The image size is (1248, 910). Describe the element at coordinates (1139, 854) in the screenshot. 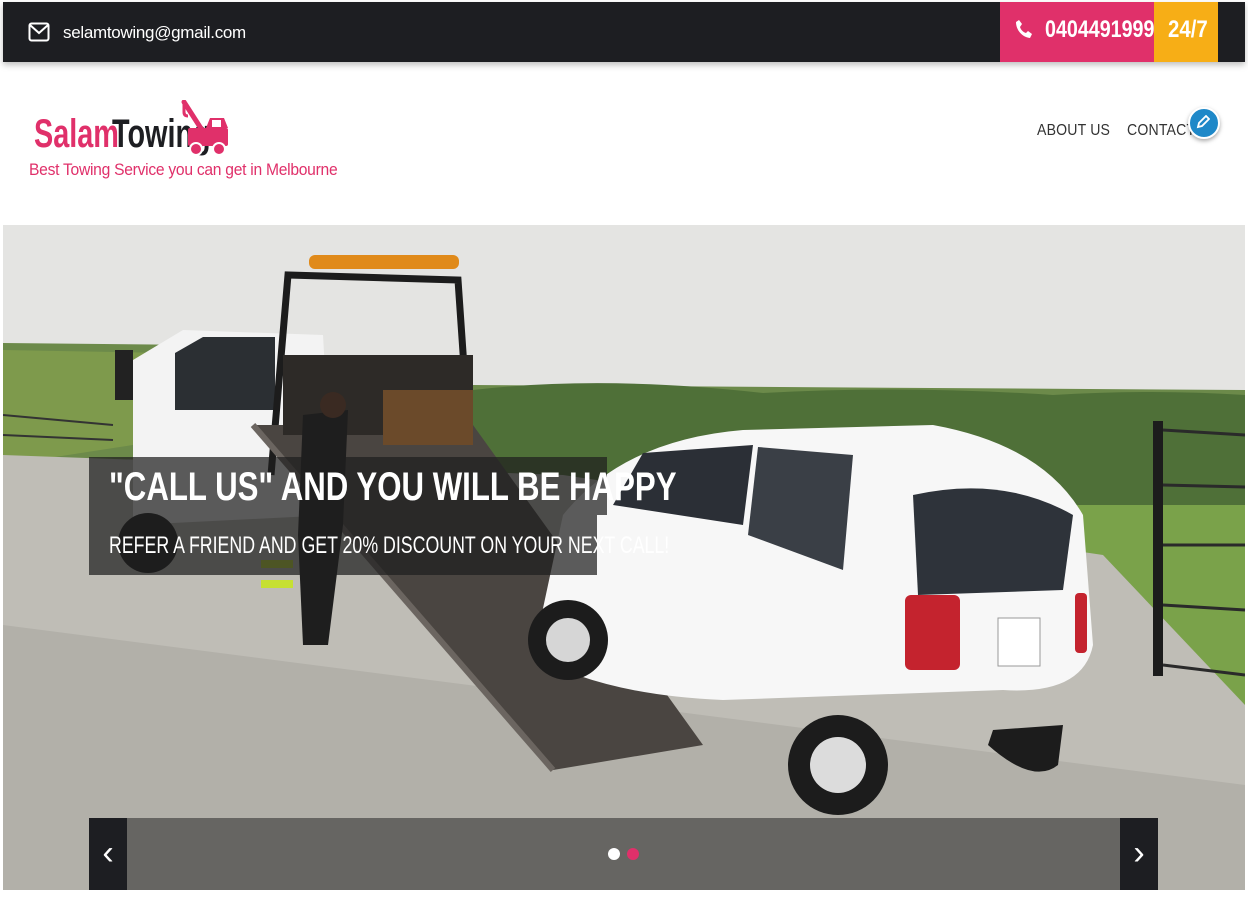

I see `chevron-right-icon: ›` at that location.